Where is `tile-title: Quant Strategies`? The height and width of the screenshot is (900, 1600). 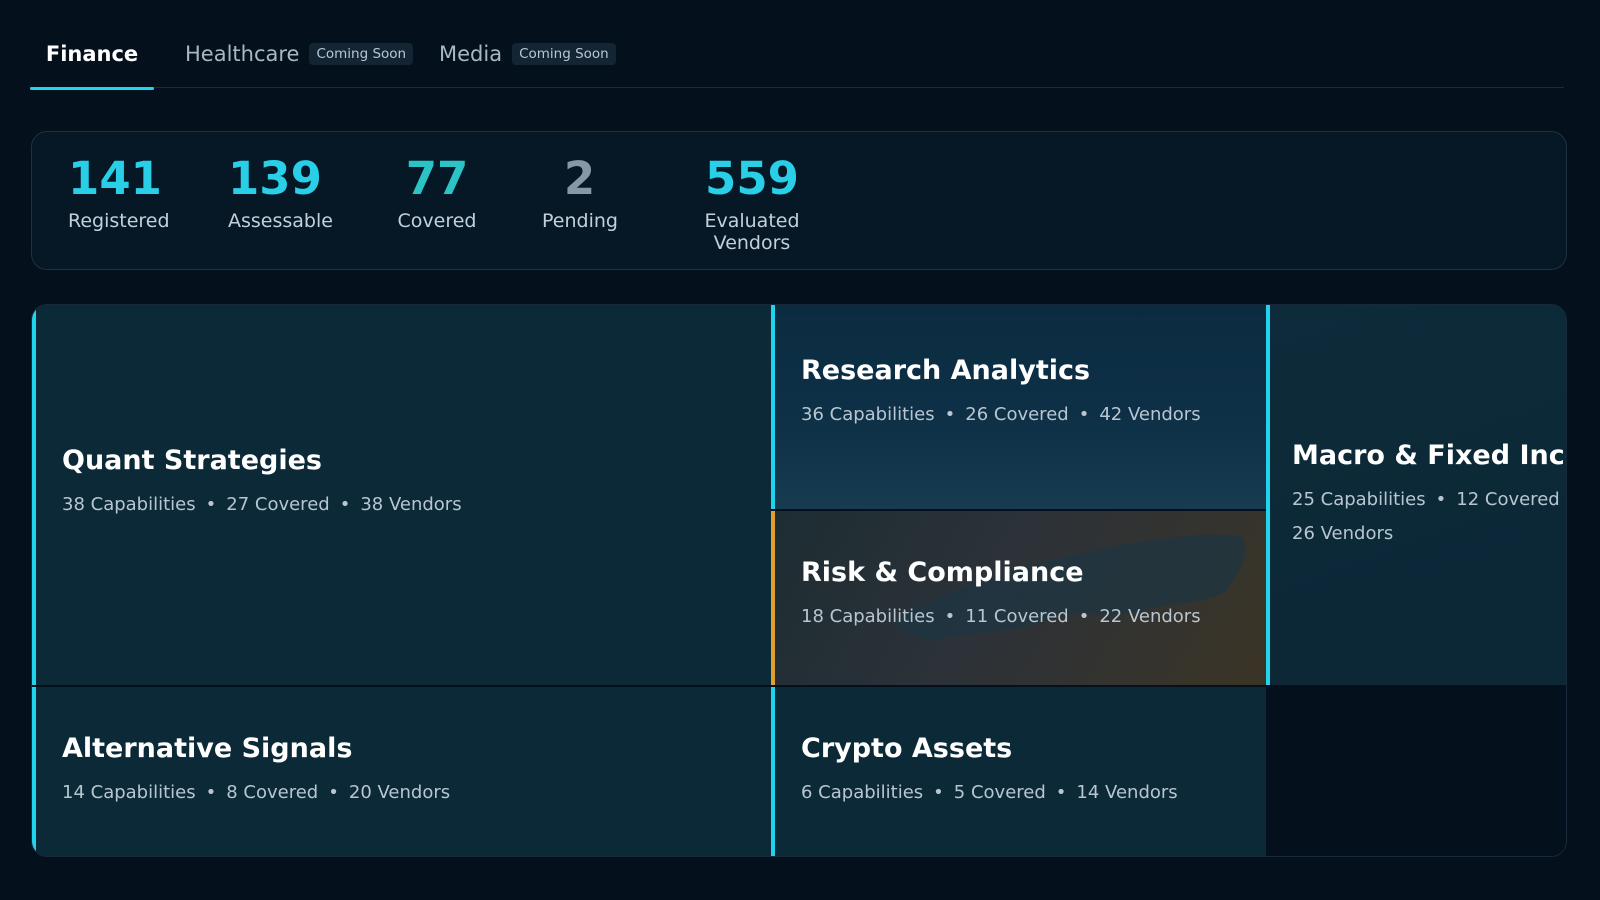 tile-title: Quant Strategies is located at coordinates (192, 460).